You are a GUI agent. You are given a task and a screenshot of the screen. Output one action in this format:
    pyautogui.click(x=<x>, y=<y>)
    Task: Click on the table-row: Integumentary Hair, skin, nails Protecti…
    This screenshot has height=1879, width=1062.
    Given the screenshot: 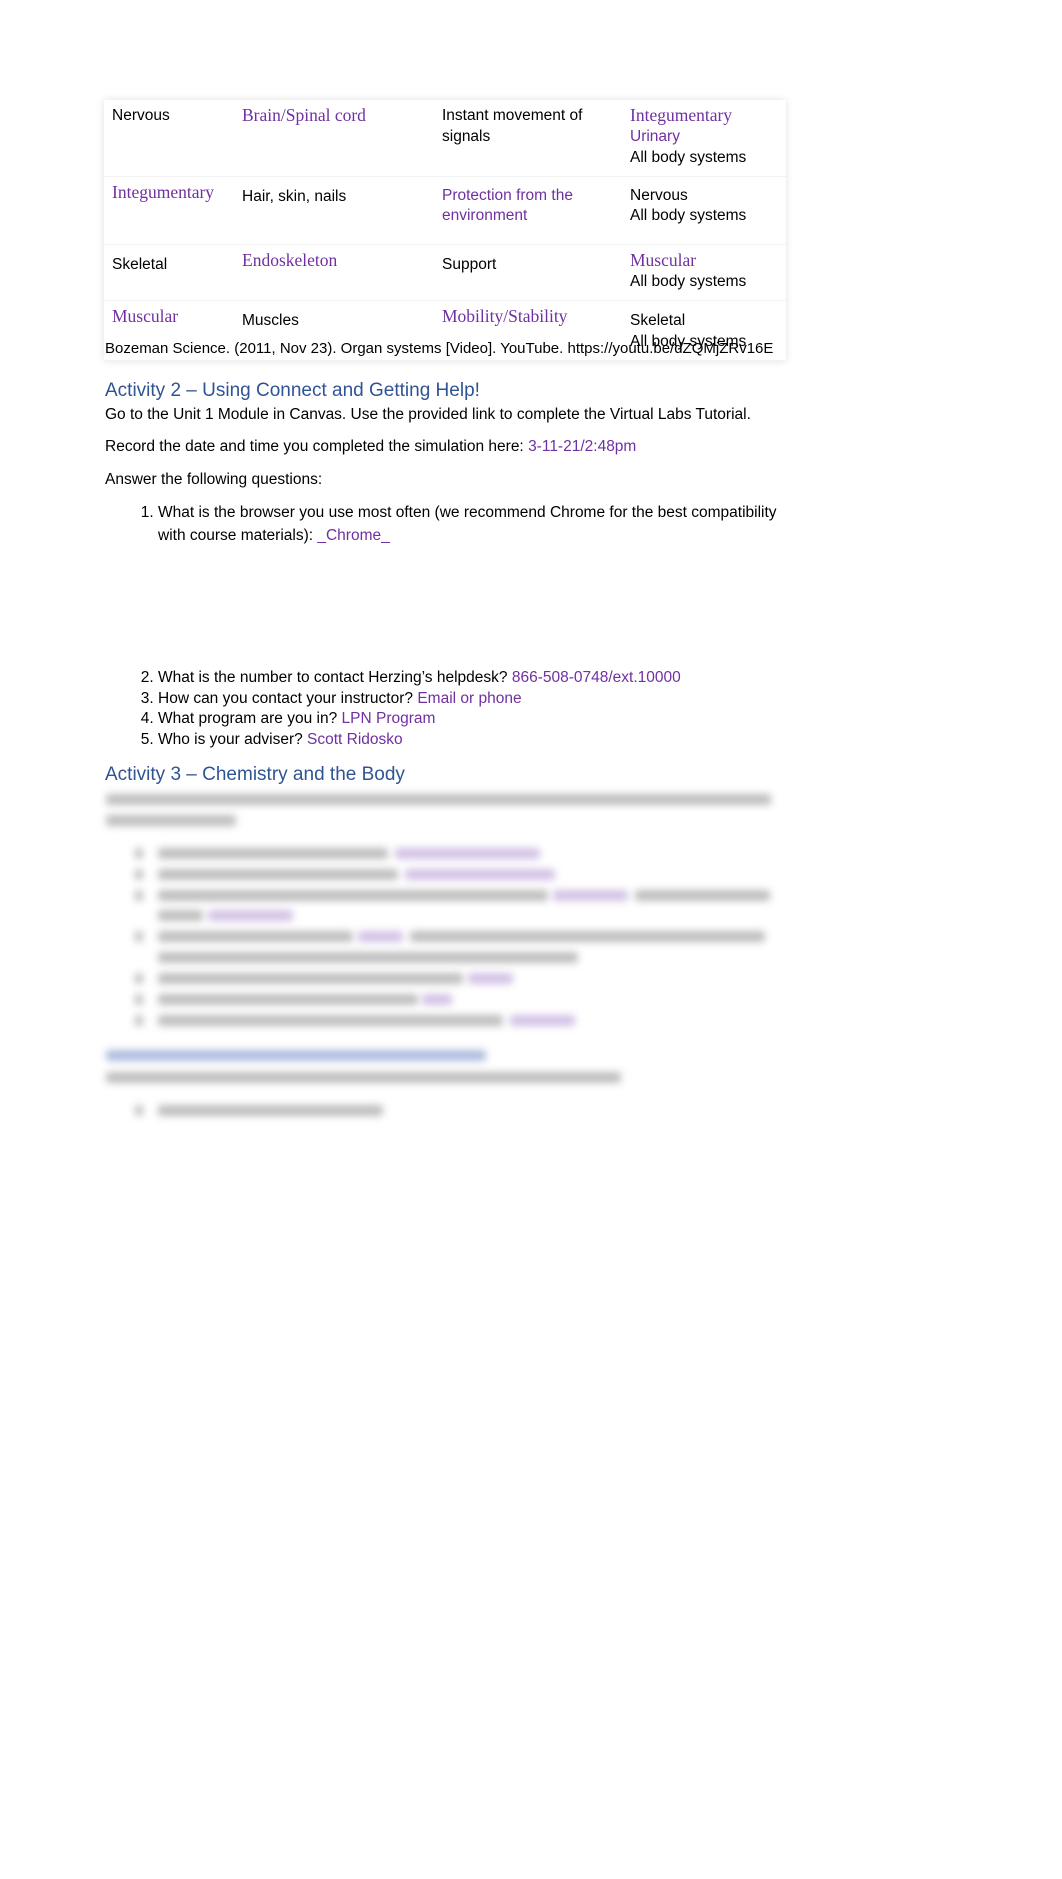 What is the action you would take?
    pyautogui.click(x=445, y=210)
    